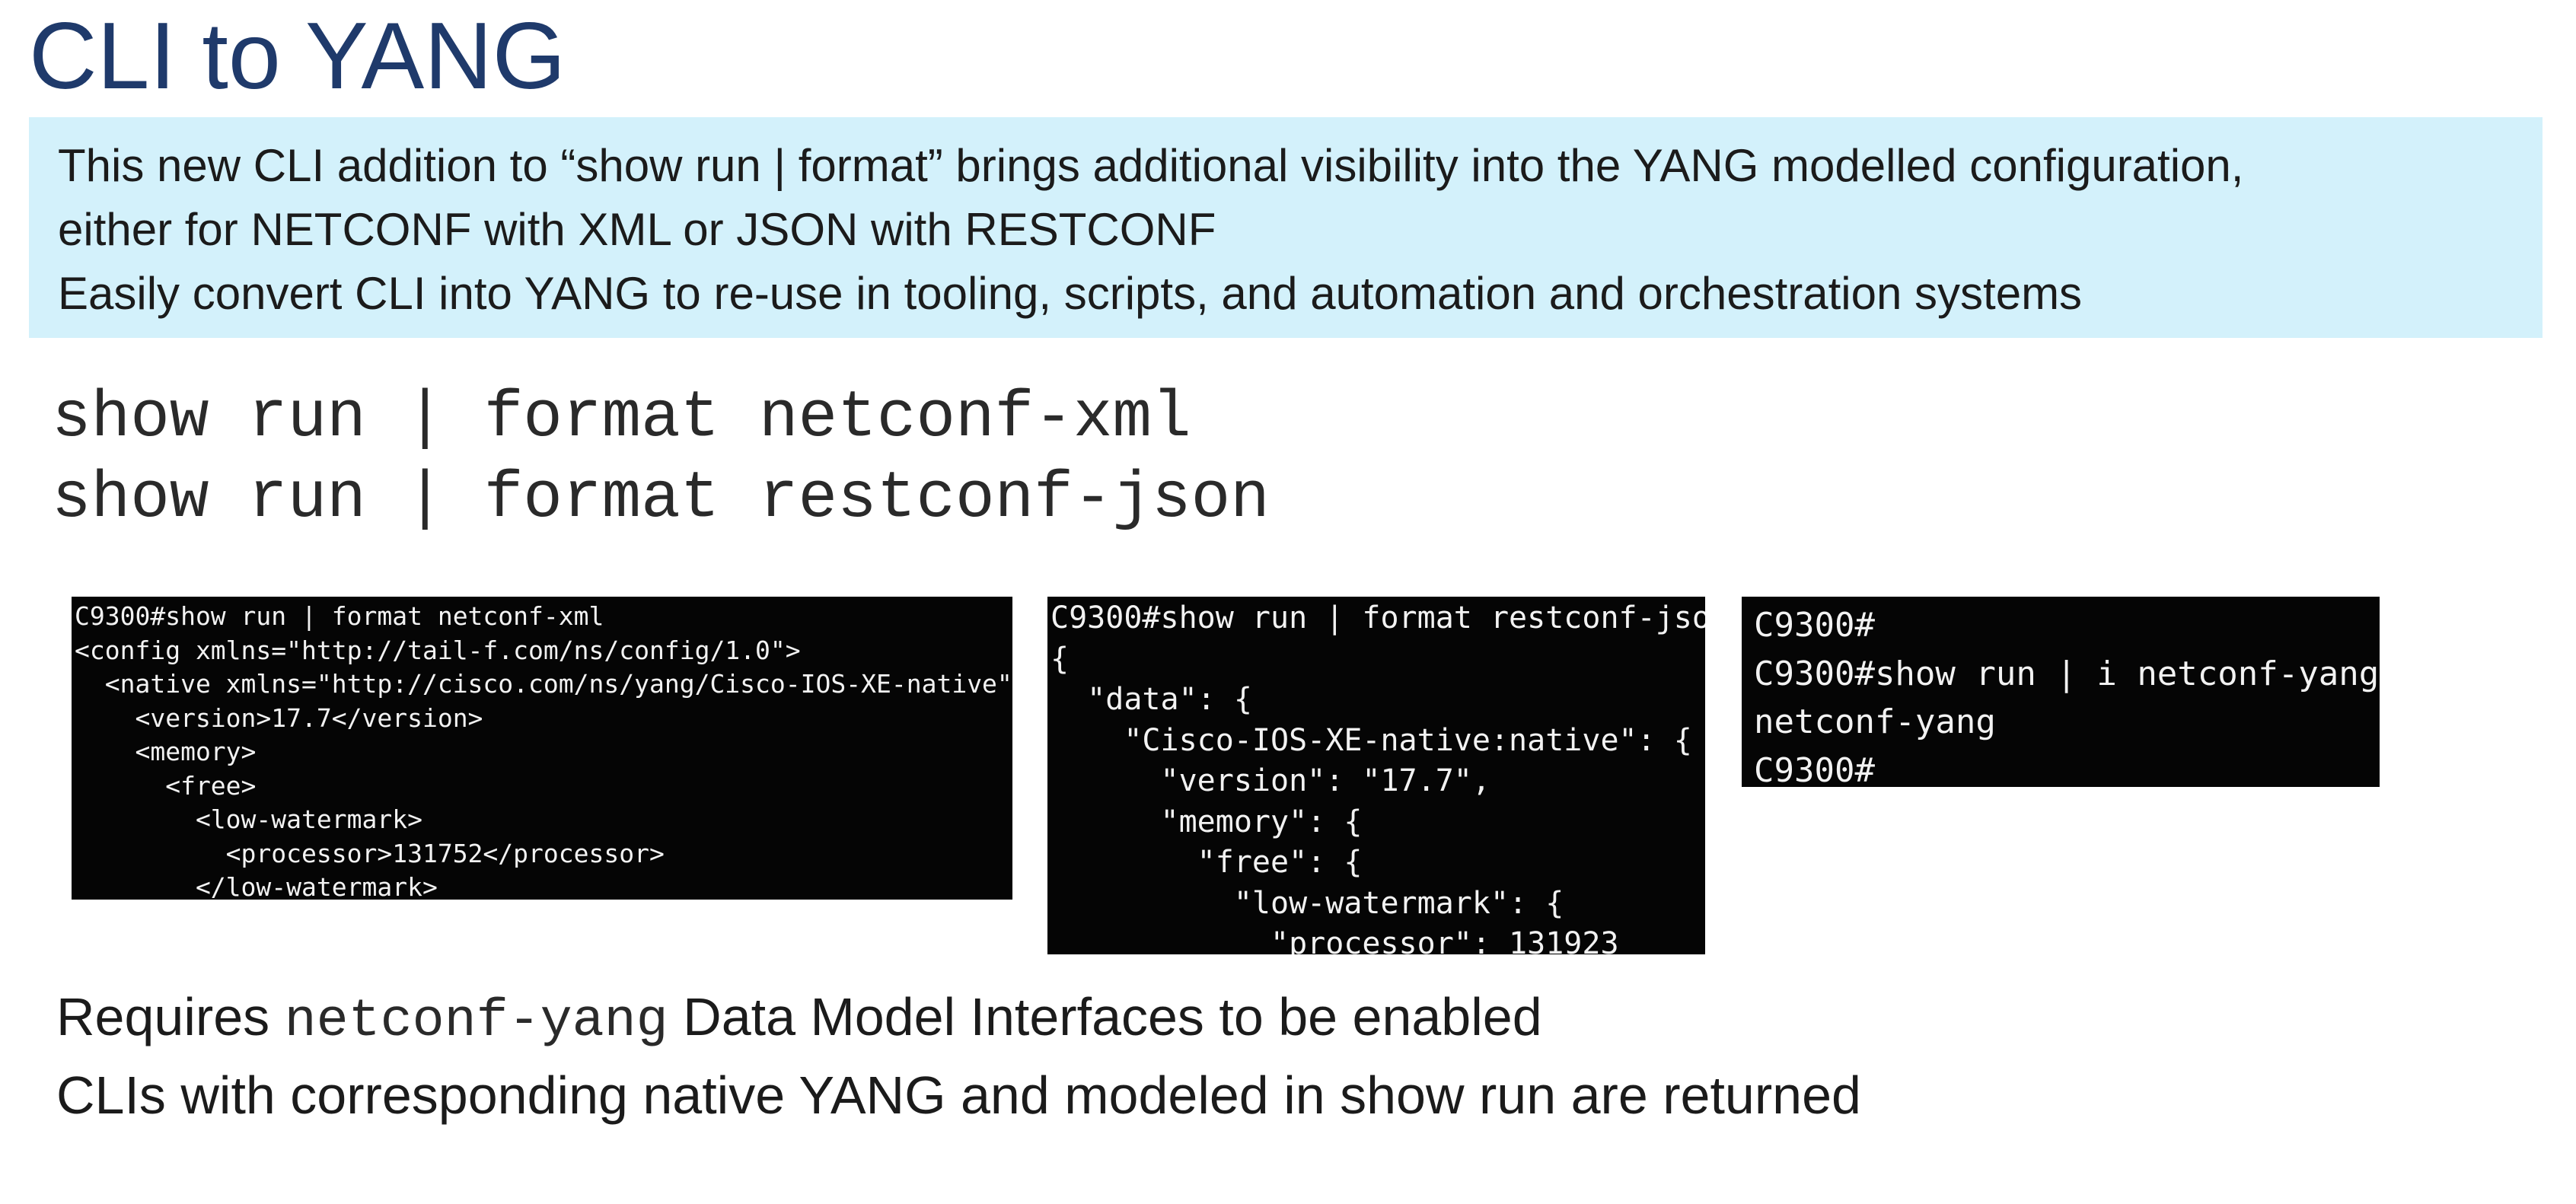 The width and height of the screenshot is (2576, 1204). What do you see at coordinates (476, 1022) in the screenshot?
I see `netconf-yang-code: netconf-yang` at bounding box center [476, 1022].